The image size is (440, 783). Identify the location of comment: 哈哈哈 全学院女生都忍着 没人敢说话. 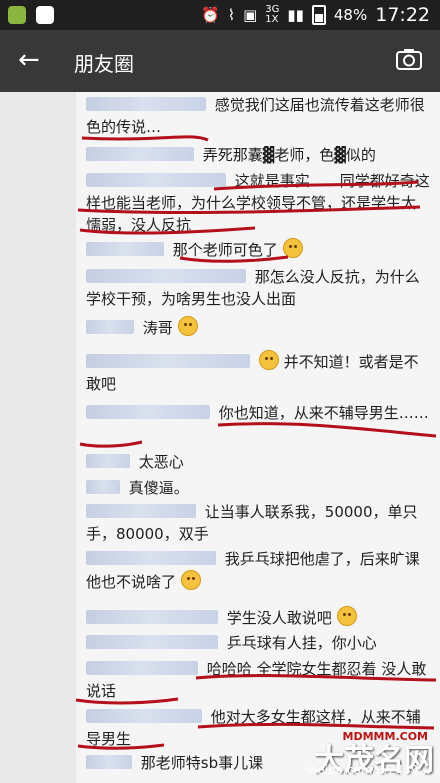
(258, 680).